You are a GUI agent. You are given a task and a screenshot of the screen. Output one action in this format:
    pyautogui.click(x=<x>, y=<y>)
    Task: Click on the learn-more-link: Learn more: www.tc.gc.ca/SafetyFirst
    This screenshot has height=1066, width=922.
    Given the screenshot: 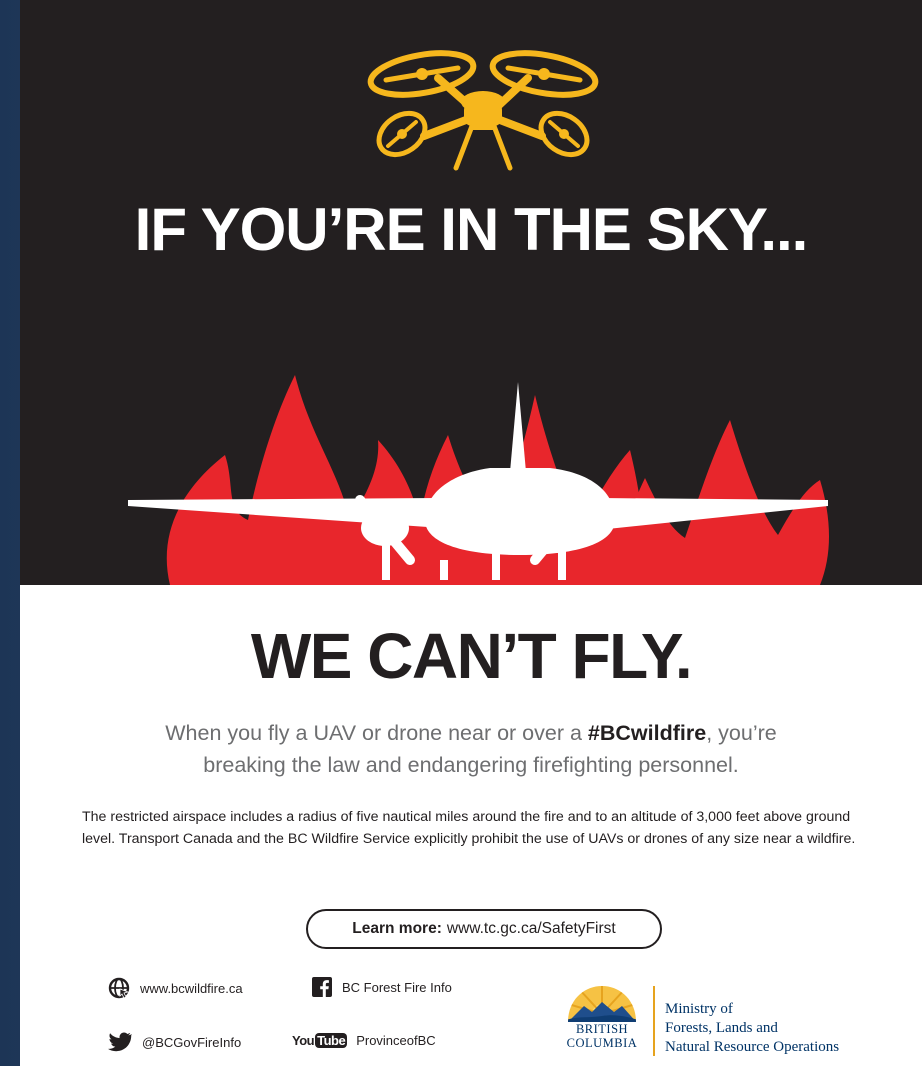 What is the action you would take?
    pyautogui.click(x=484, y=929)
    